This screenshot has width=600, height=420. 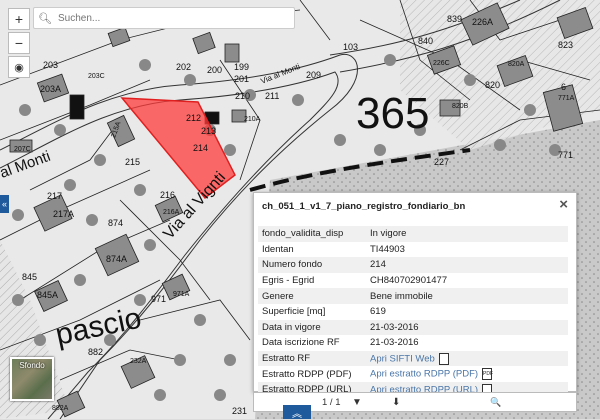 I want to click on label-820A: 820A, so click(x=516, y=64).